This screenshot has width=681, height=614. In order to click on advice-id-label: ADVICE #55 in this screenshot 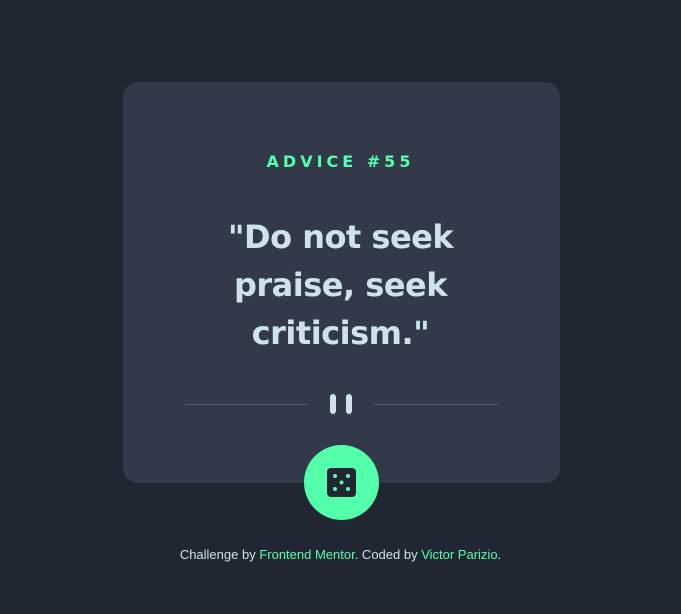, I will do `click(340, 161)`.